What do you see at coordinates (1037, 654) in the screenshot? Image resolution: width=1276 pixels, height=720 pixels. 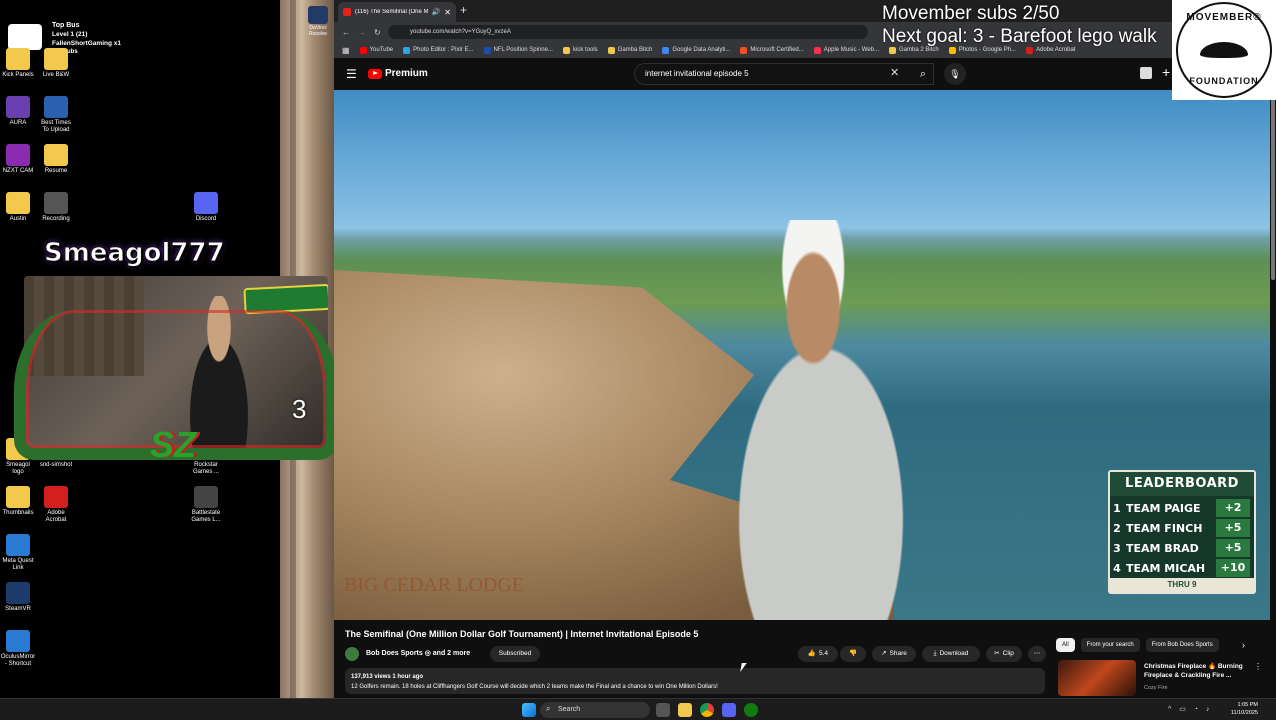 I see `more-actions-button: ⋯` at bounding box center [1037, 654].